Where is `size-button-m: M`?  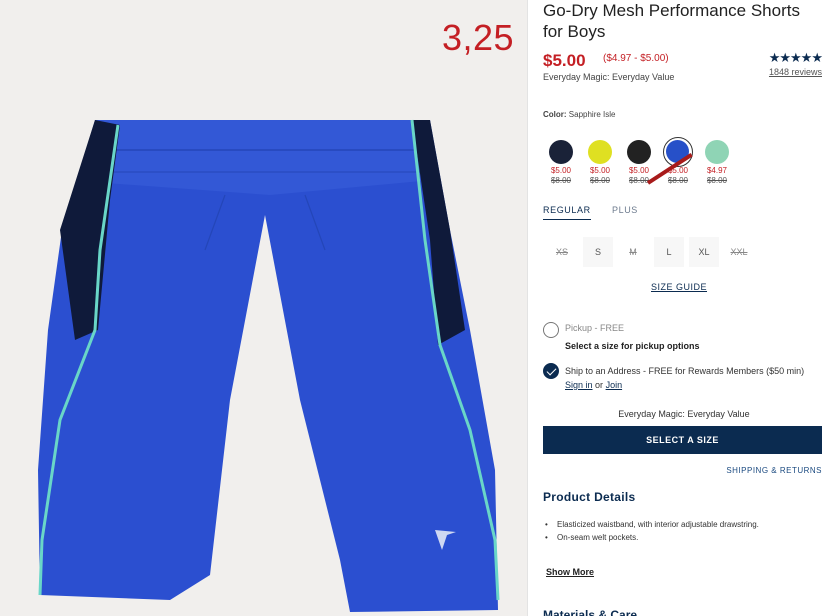
size-button-m: M is located at coordinates (633, 252).